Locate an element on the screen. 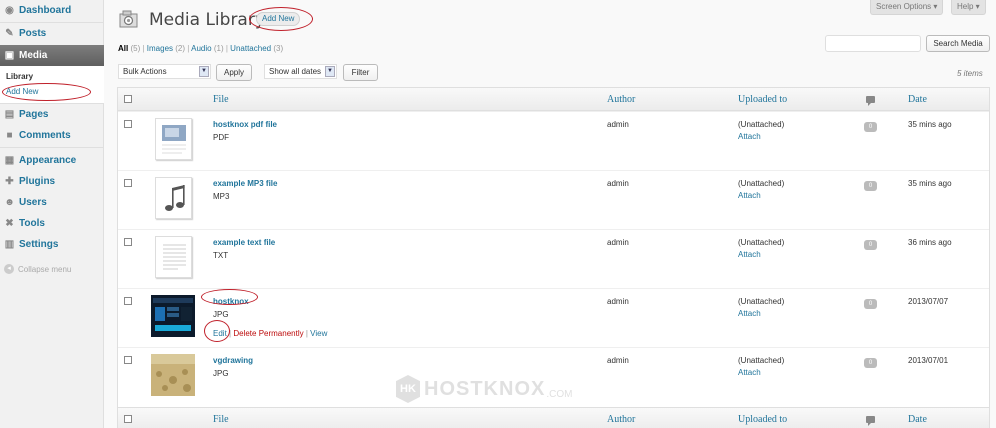 This screenshot has width=996, height=428. filter-images-link: Images is located at coordinates (160, 48).